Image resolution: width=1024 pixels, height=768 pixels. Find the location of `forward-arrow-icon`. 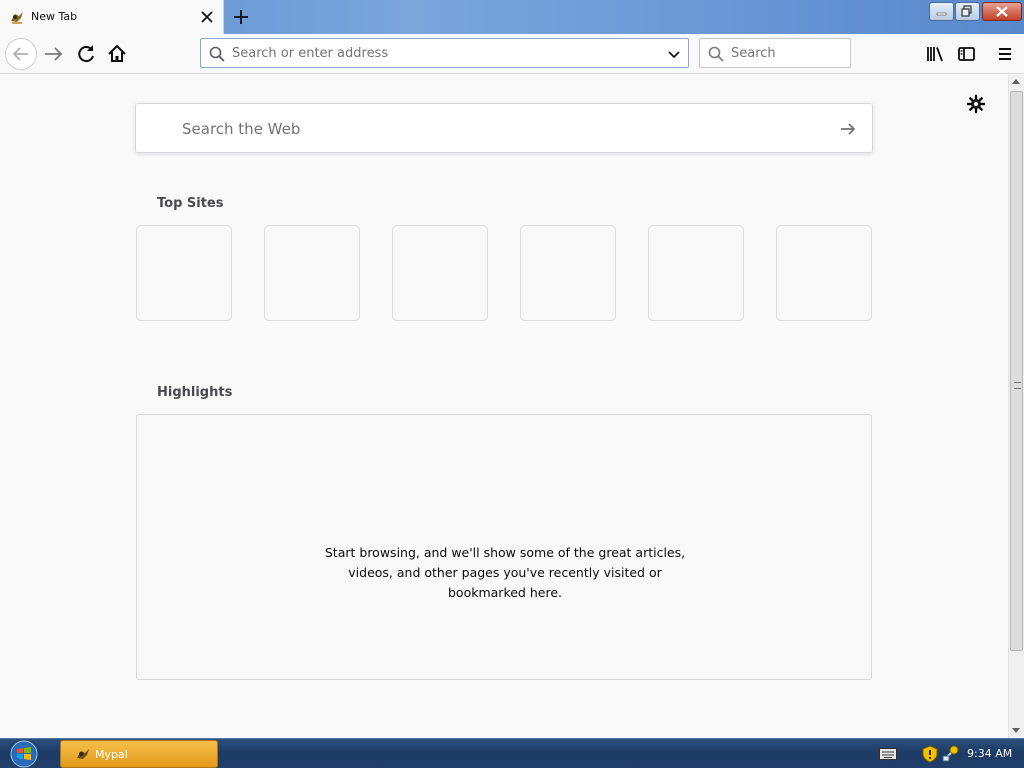

forward-arrow-icon is located at coordinates (54, 54).